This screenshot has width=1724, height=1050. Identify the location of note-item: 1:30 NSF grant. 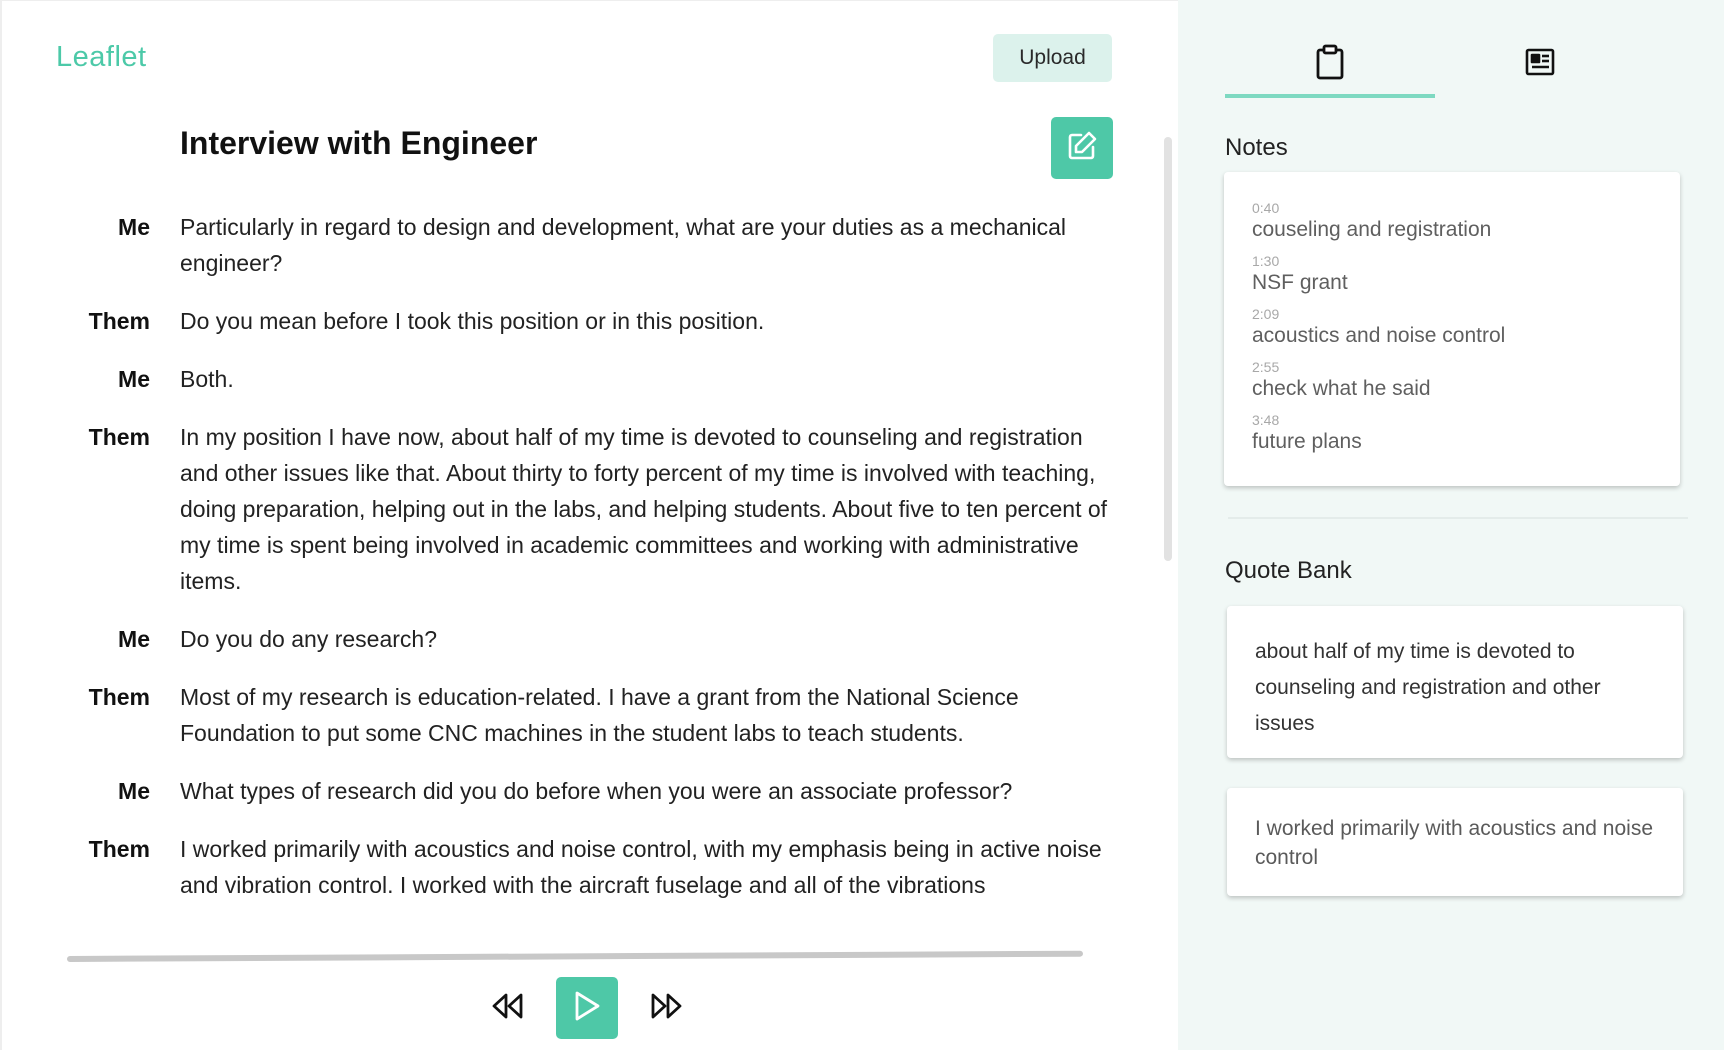
(1452, 274).